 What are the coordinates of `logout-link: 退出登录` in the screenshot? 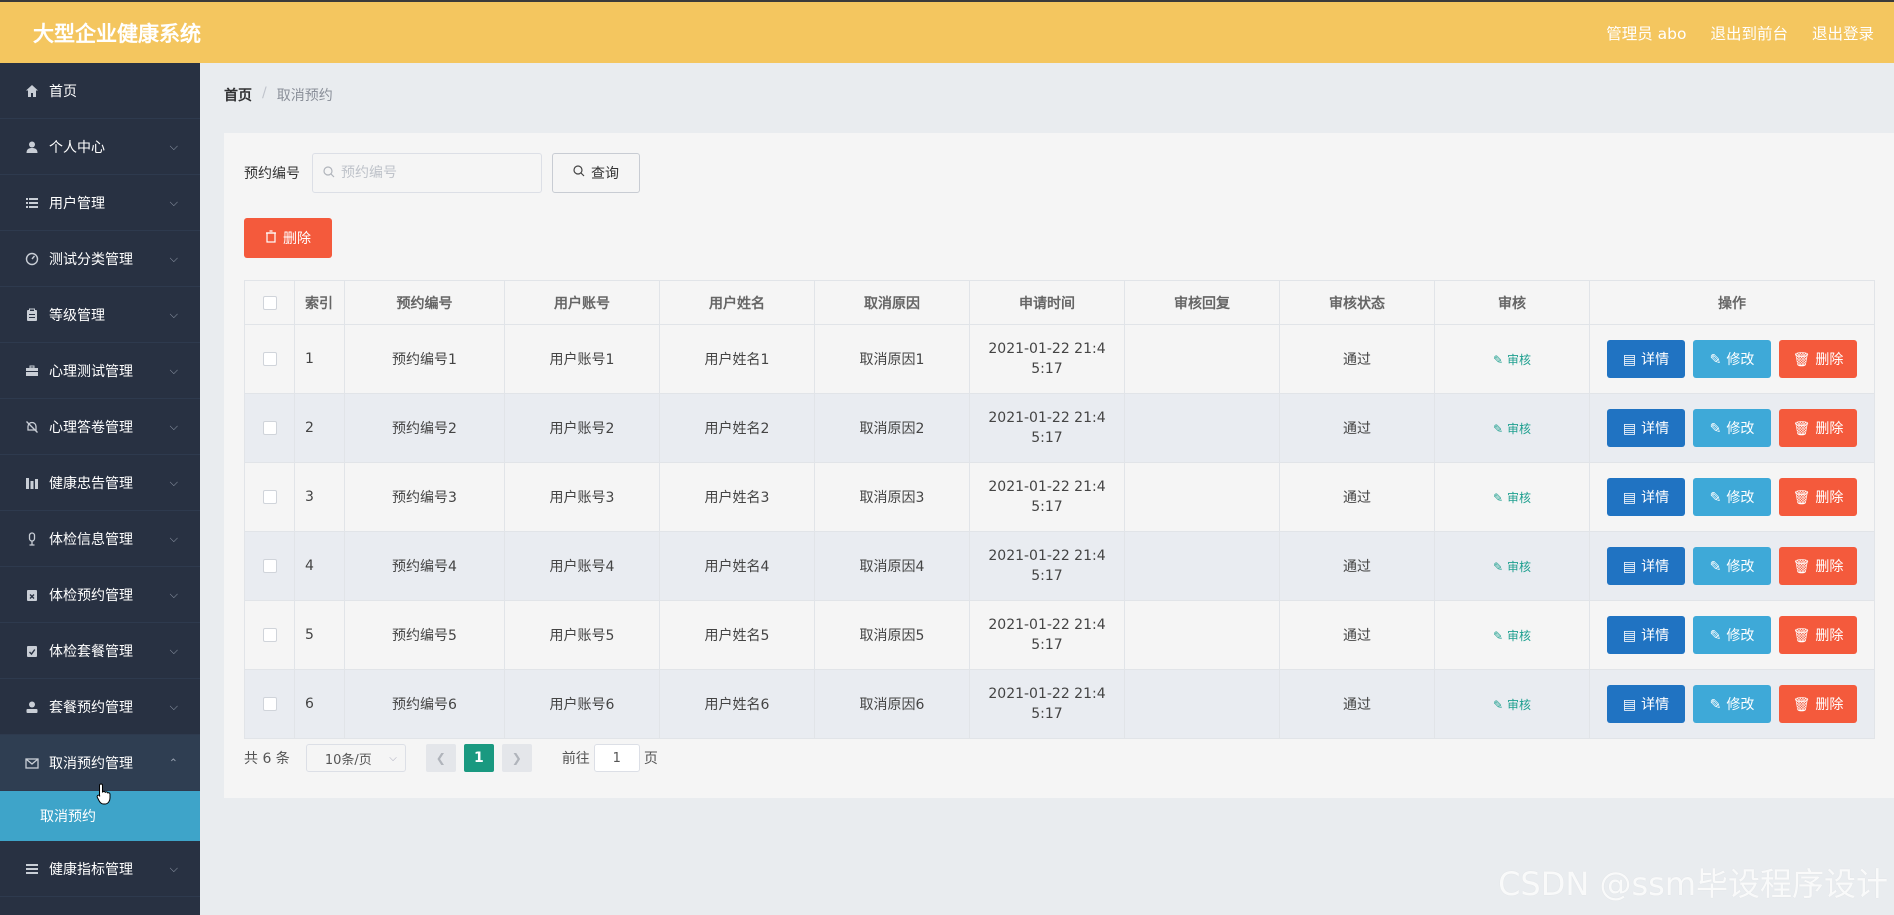 It's located at (1843, 33).